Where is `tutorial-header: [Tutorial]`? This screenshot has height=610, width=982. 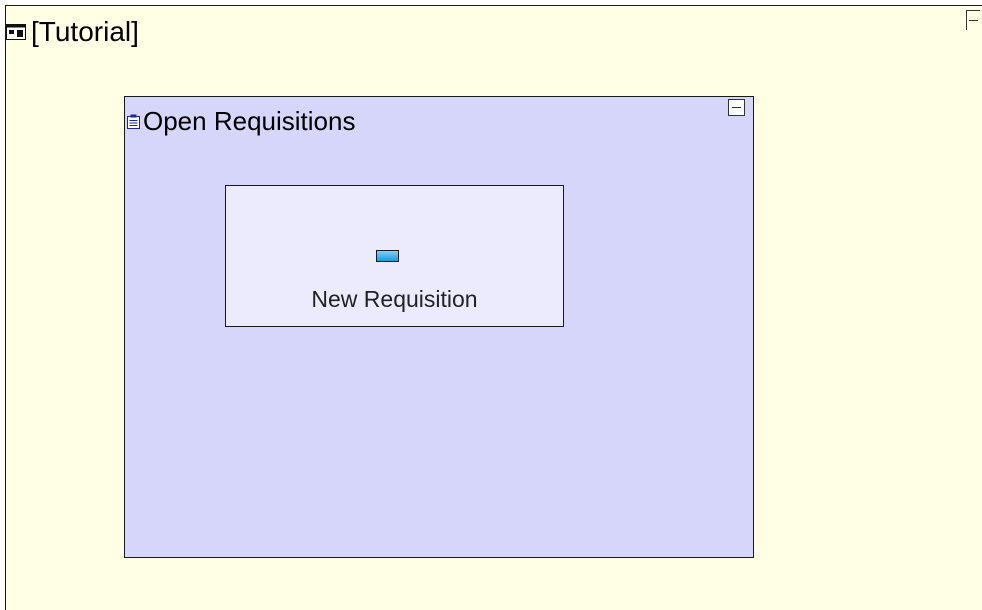 tutorial-header: [Tutorial] is located at coordinates (72, 32).